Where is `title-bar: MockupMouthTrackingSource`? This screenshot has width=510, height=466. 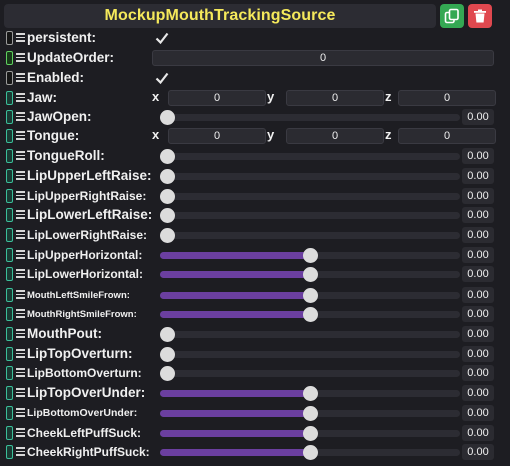
title-bar: MockupMouthTrackingSource is located at coordinates (220, 16).